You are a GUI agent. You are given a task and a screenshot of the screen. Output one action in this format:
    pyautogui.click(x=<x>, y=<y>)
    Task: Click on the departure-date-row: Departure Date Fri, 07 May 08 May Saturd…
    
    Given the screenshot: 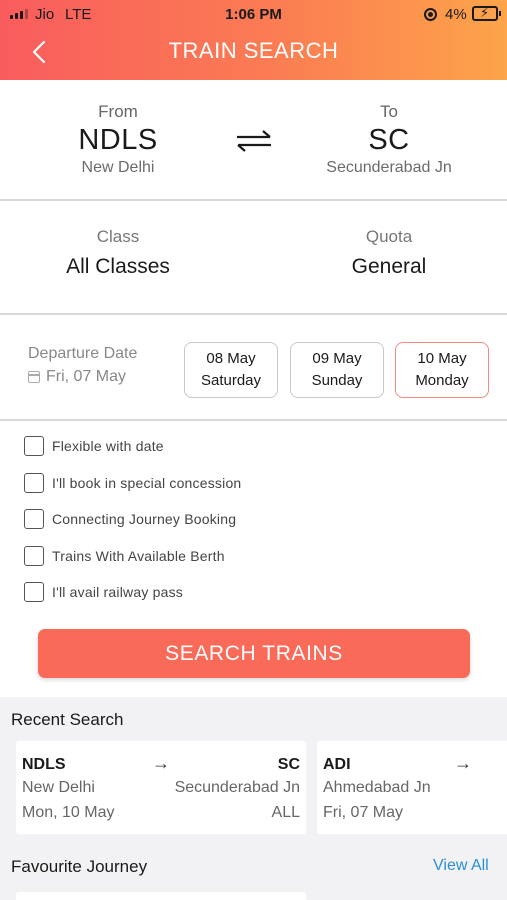 What is the action you would take?
    pyautogui.click(x=253, y=368)
    